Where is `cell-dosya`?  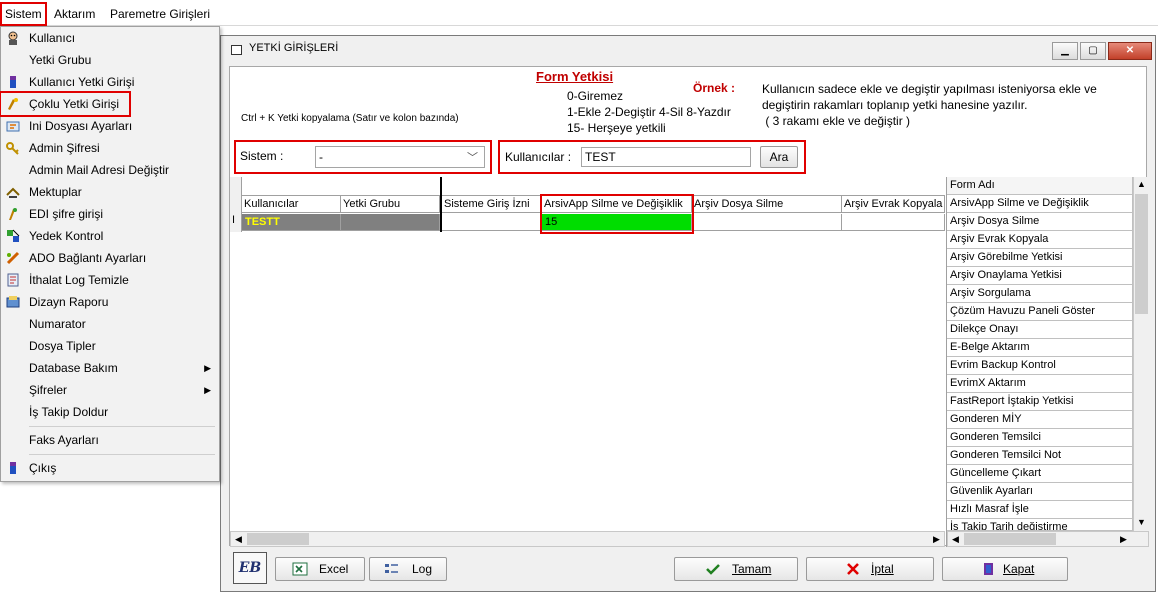 cell-dosya is located at coordinates (767, 222).